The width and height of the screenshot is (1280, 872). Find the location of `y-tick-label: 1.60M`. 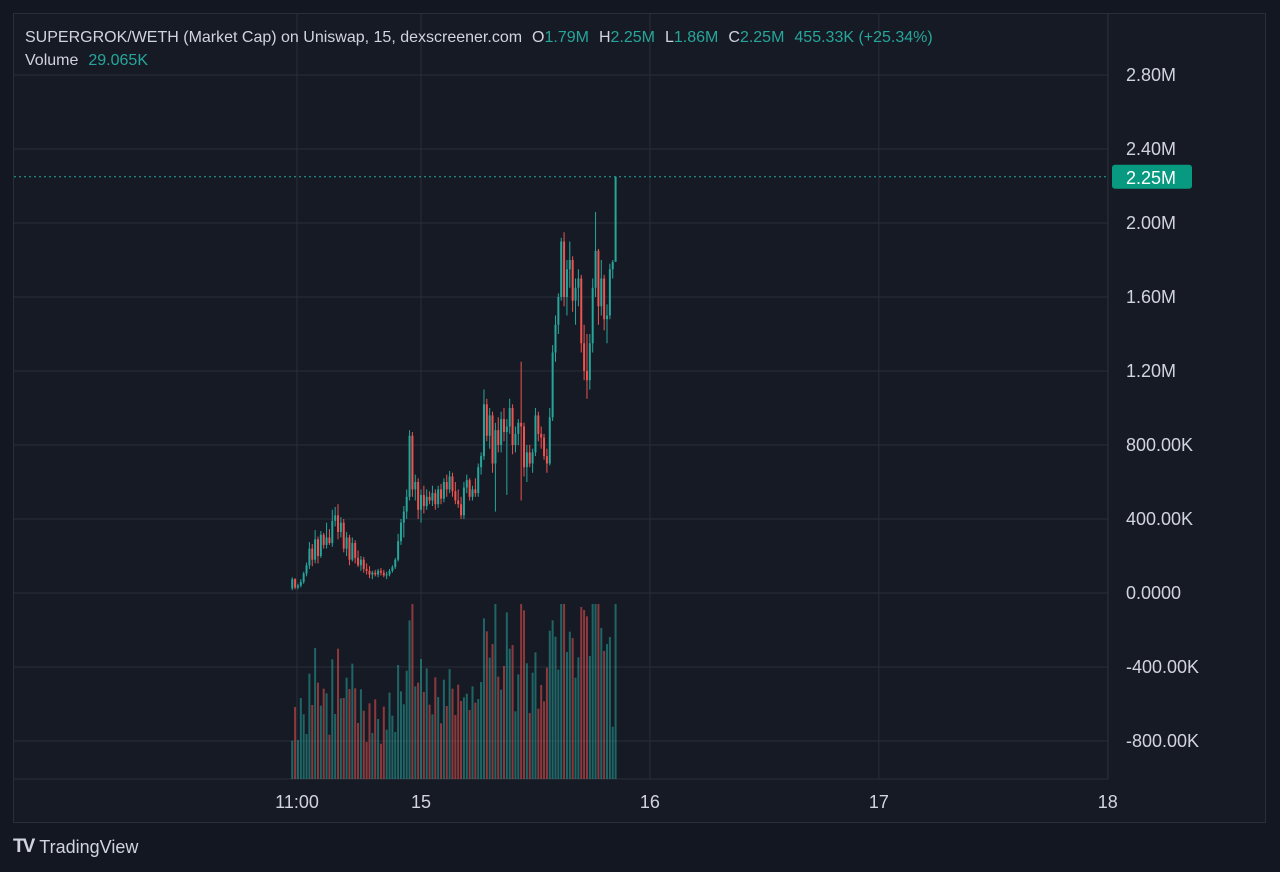

y-tick-label: 1.60M is located at coordinates (1151, 297).